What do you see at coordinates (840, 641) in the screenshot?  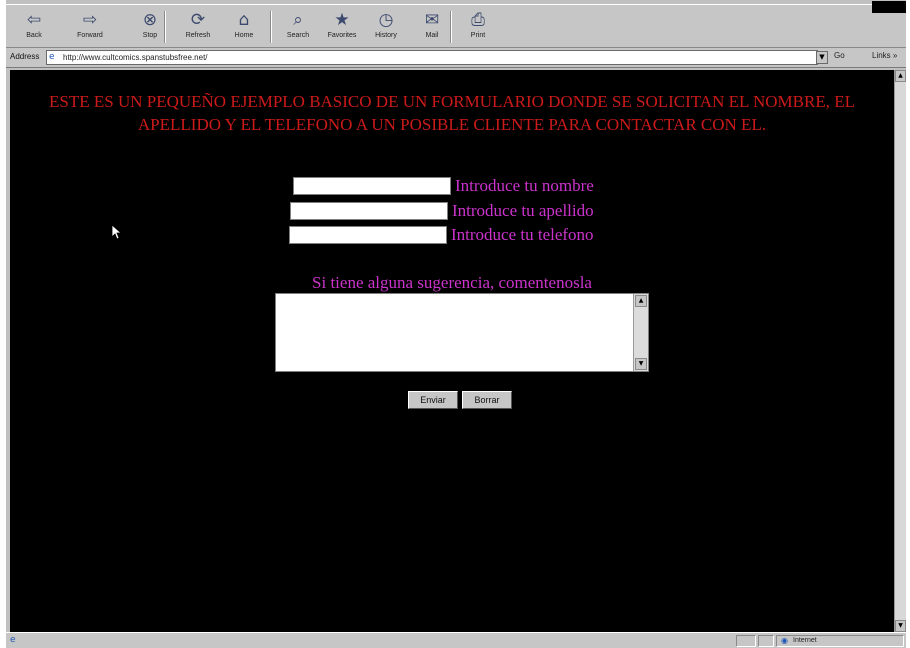 I see `zone-pane: ◉ Internet` at bounding box center [840, 641].